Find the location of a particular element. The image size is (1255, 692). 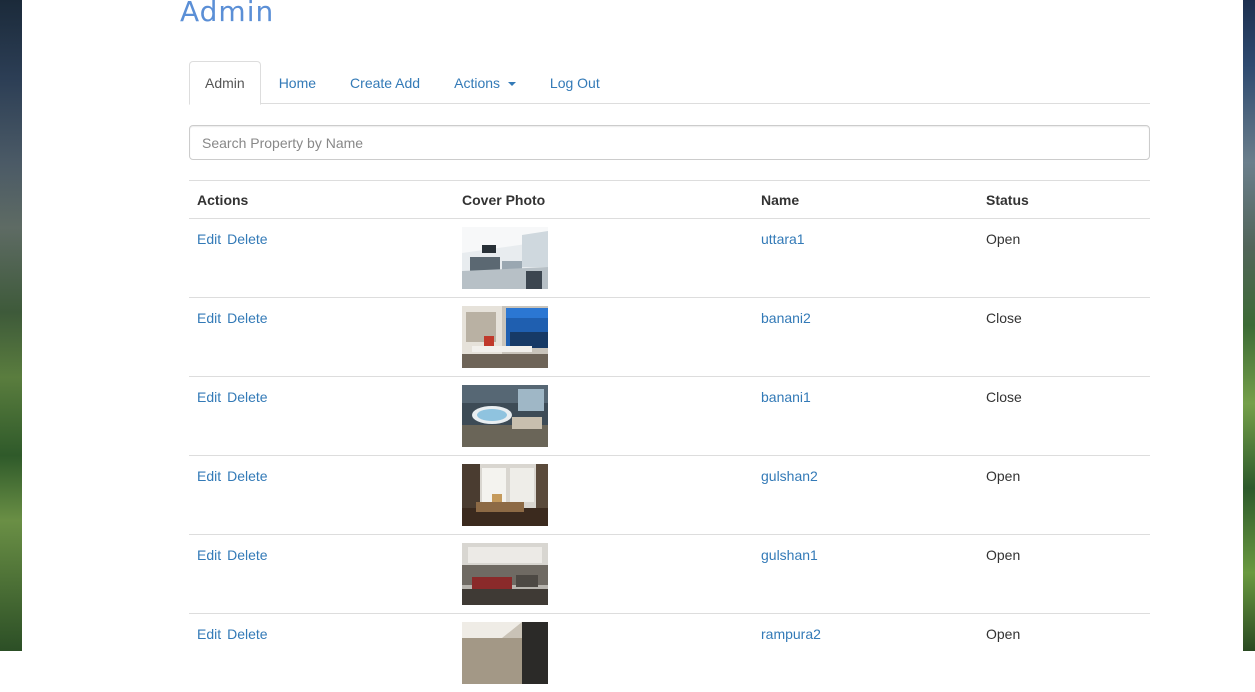

table-row: EditDelete rampura2 Ope is located at coordinates (669, 653).